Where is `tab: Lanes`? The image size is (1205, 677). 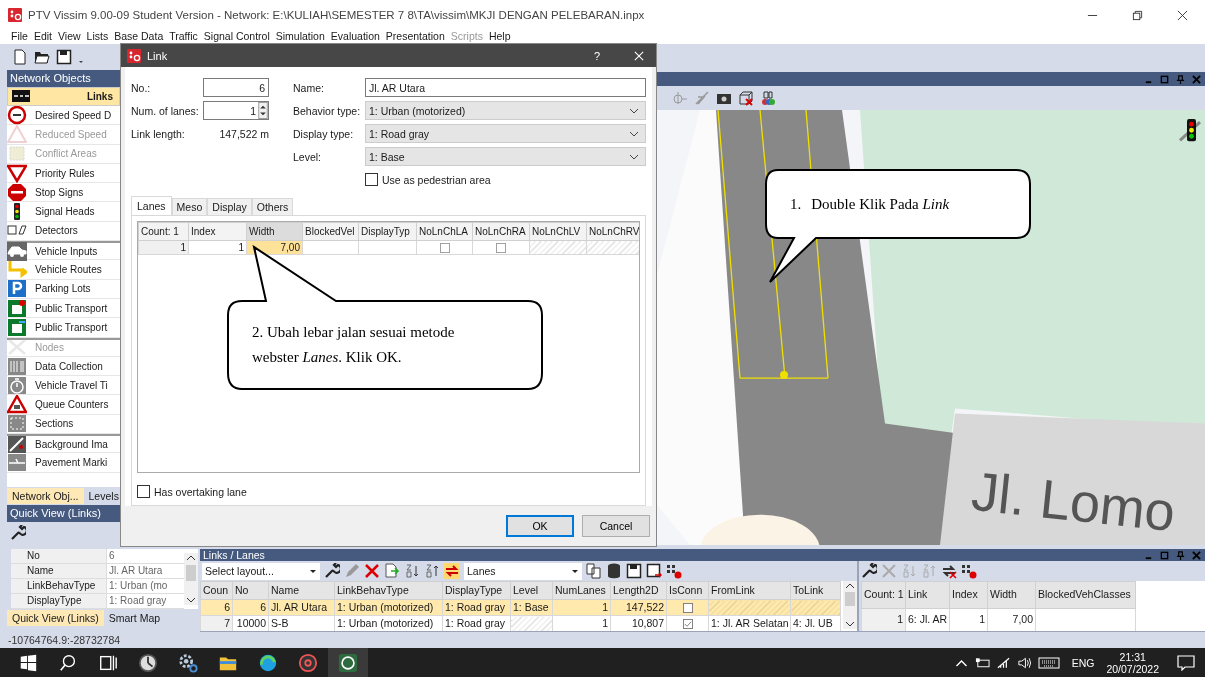
tab: Lanes is located at coordinates (151, 205).